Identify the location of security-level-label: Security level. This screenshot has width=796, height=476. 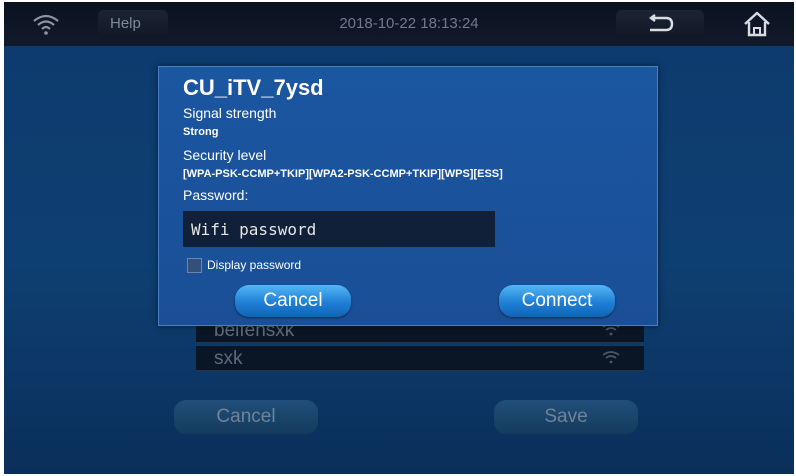
(225, 155).